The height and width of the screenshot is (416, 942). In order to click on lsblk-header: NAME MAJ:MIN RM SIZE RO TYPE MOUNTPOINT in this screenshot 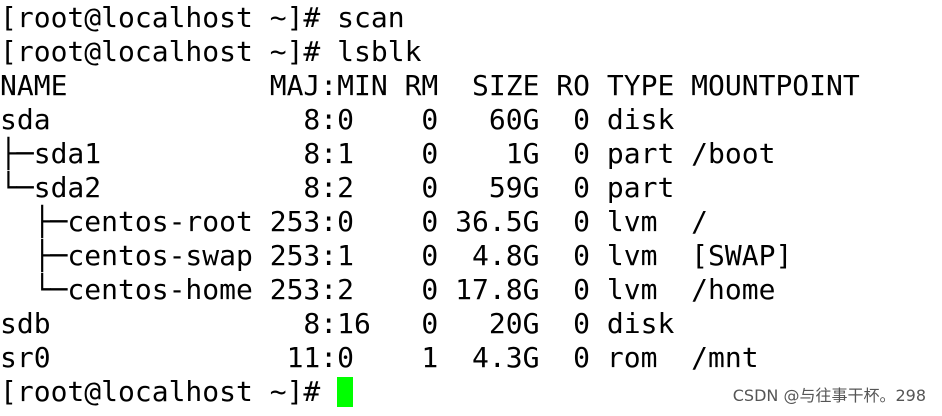, I will do `click(430, 85)`.